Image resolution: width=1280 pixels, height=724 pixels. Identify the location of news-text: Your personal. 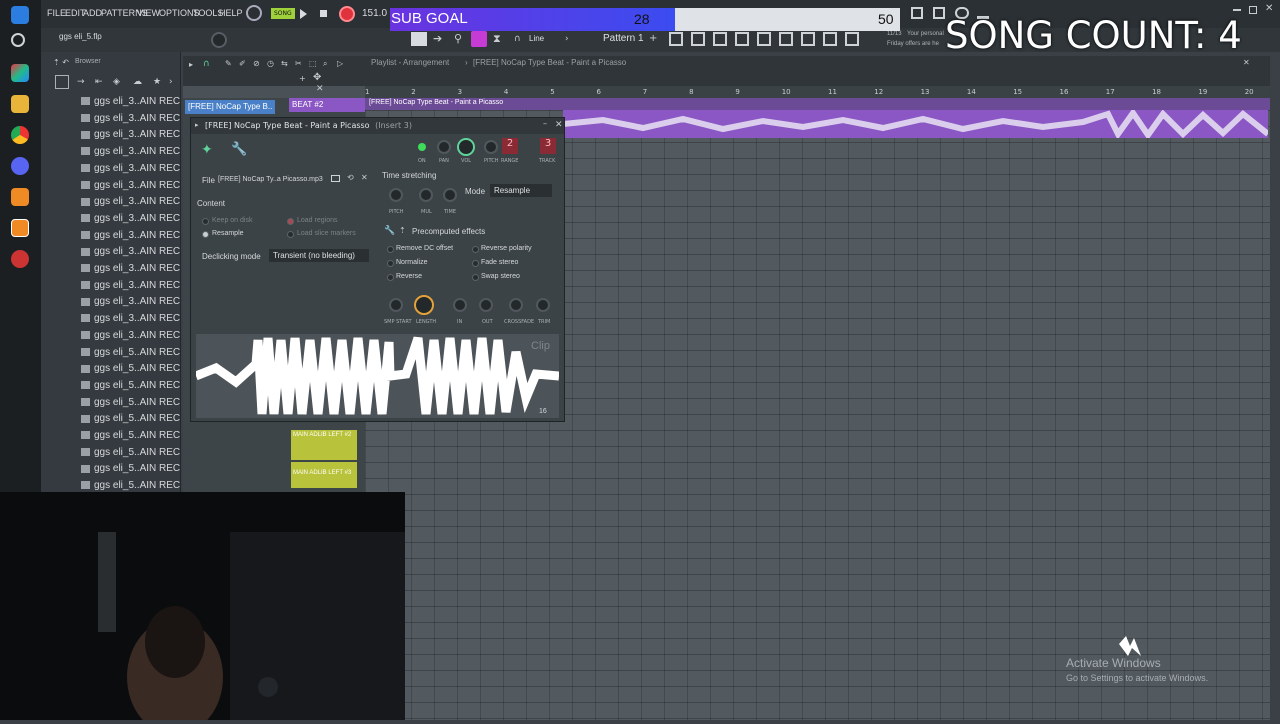
(925, 34).